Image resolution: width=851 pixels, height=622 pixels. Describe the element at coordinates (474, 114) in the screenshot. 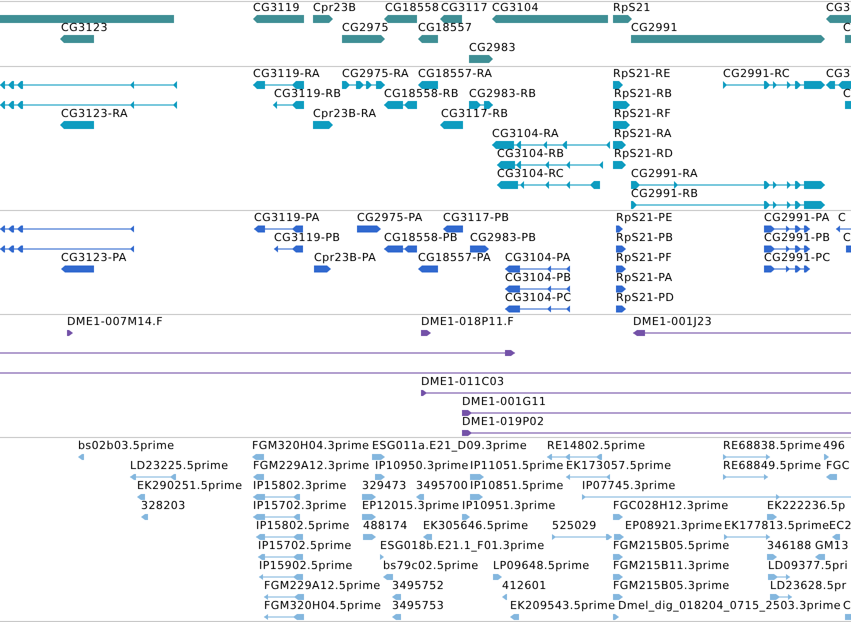

I see `transcript-label: CG3117-RB` at that location.